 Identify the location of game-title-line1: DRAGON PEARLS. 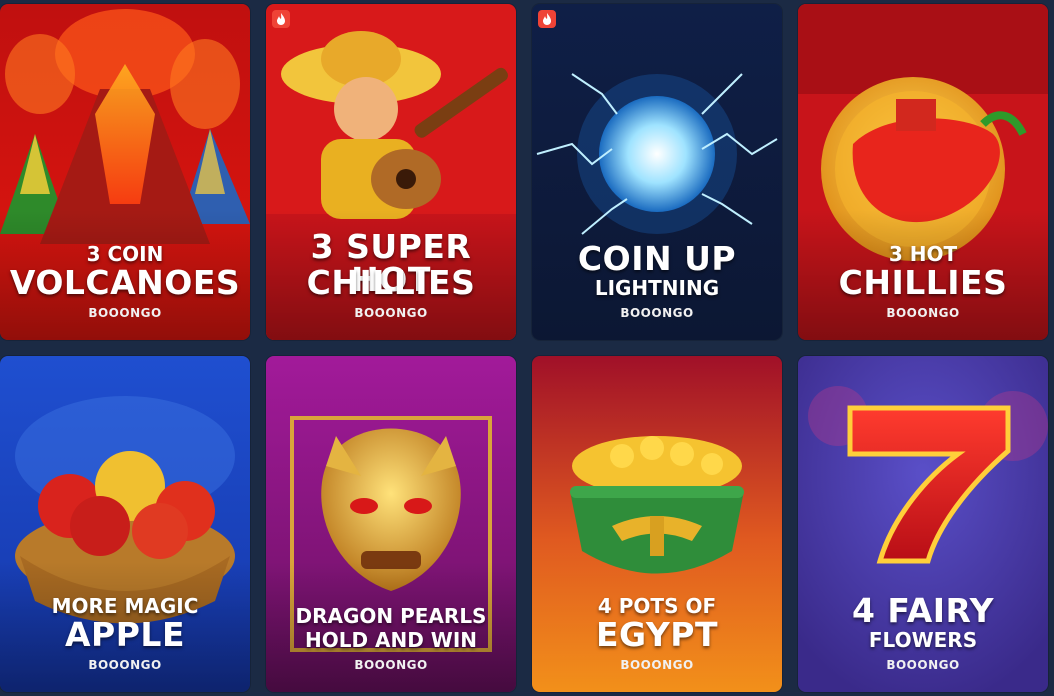
(391, 616).